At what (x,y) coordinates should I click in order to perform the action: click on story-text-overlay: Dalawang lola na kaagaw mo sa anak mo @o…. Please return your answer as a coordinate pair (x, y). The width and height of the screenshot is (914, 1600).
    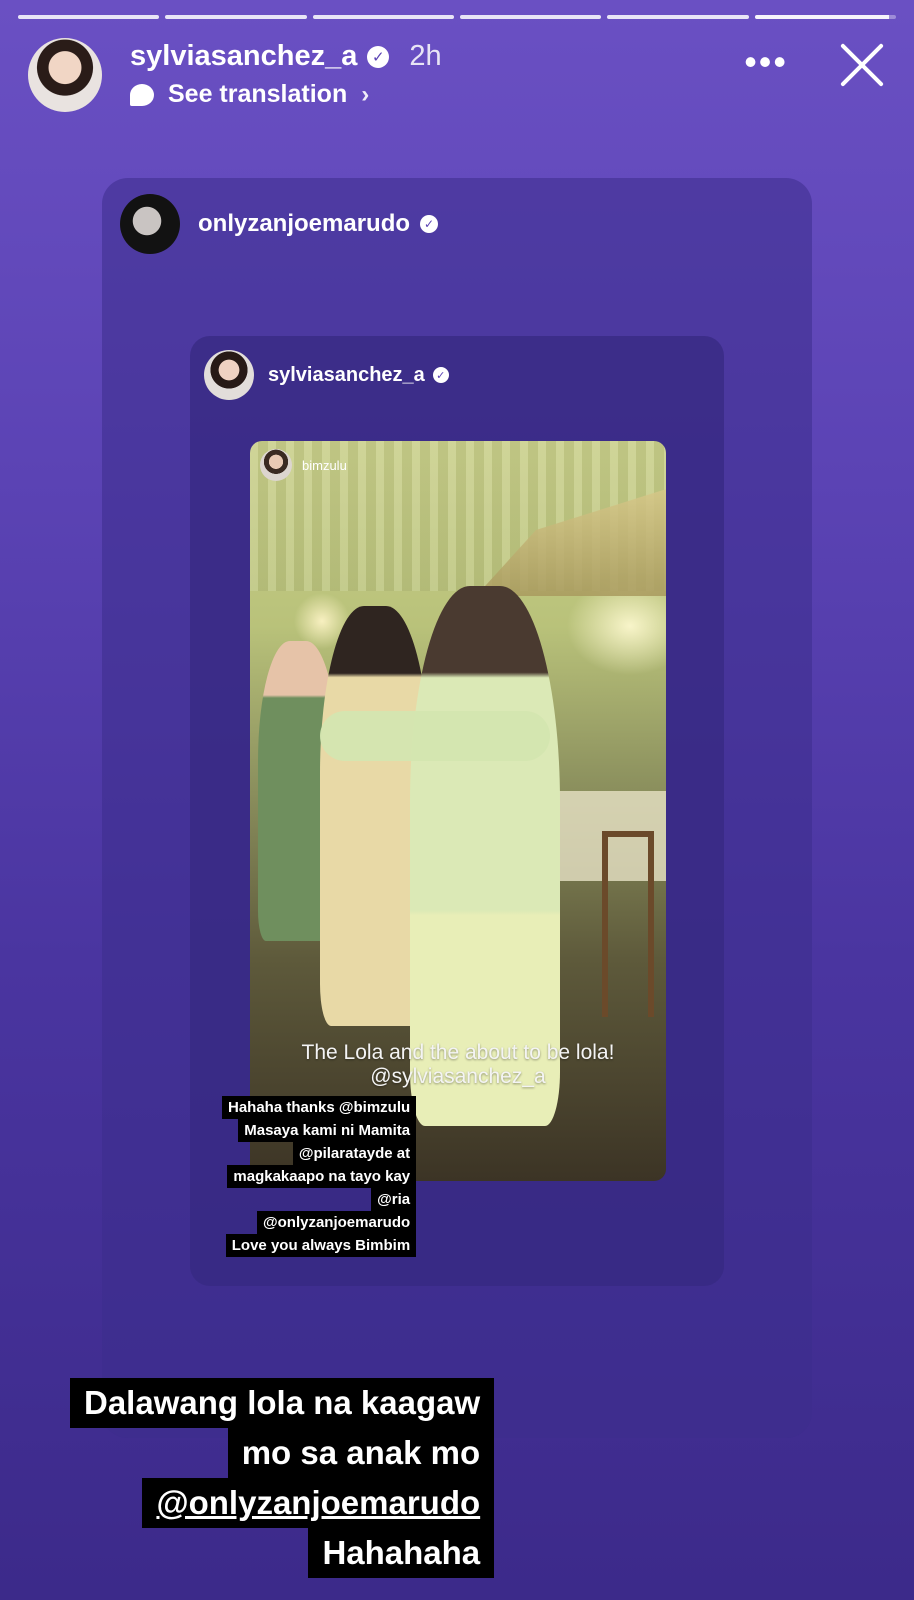
    Looking at the image, I should click on (282, 1478).